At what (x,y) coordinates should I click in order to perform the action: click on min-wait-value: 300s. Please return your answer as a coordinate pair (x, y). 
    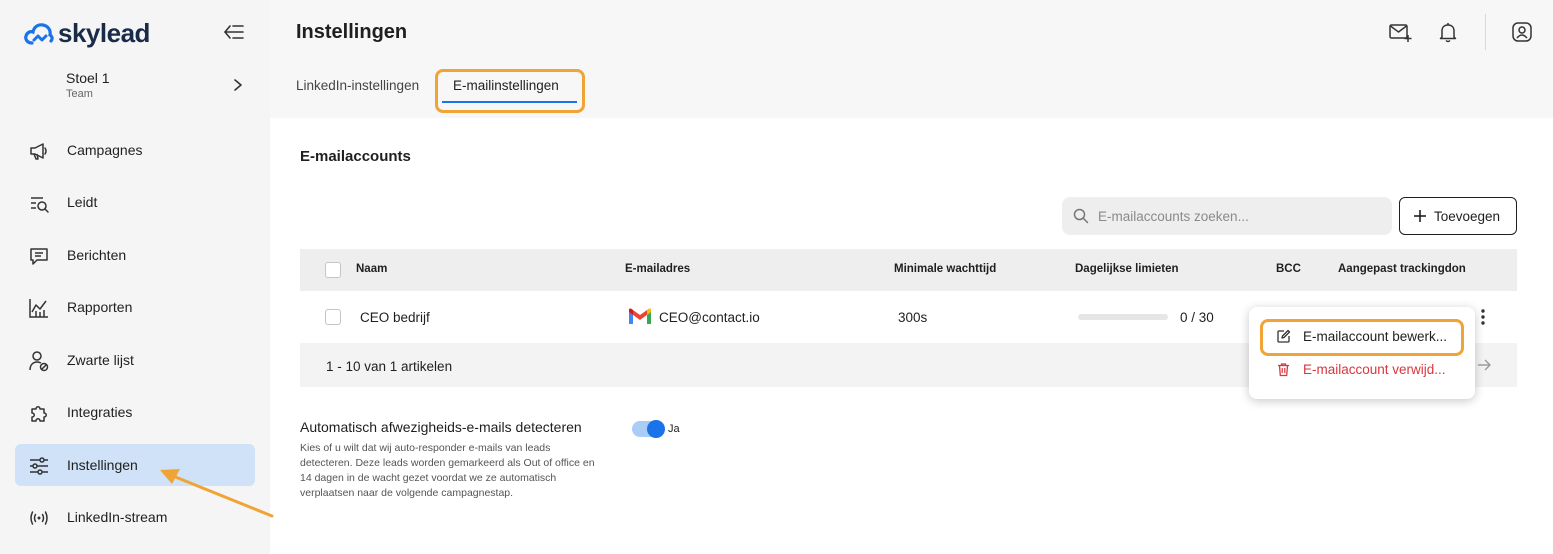
    Looking at the image, I should click on (913, 317).